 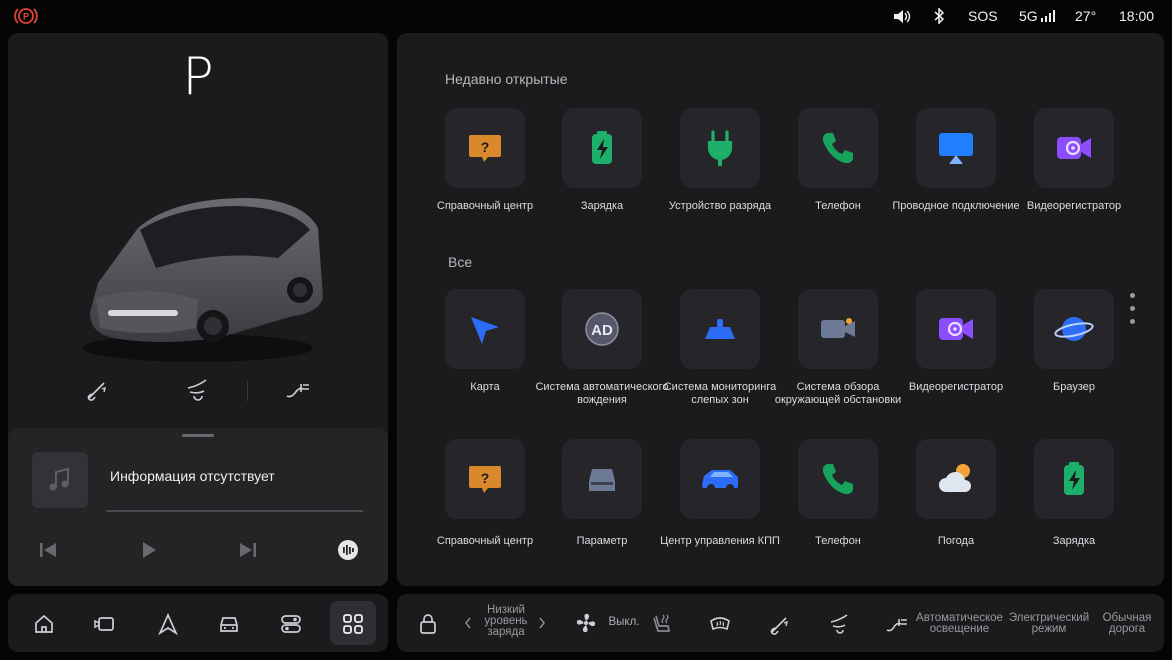 I want to click on volume-icon, so click(x=902, y=16).